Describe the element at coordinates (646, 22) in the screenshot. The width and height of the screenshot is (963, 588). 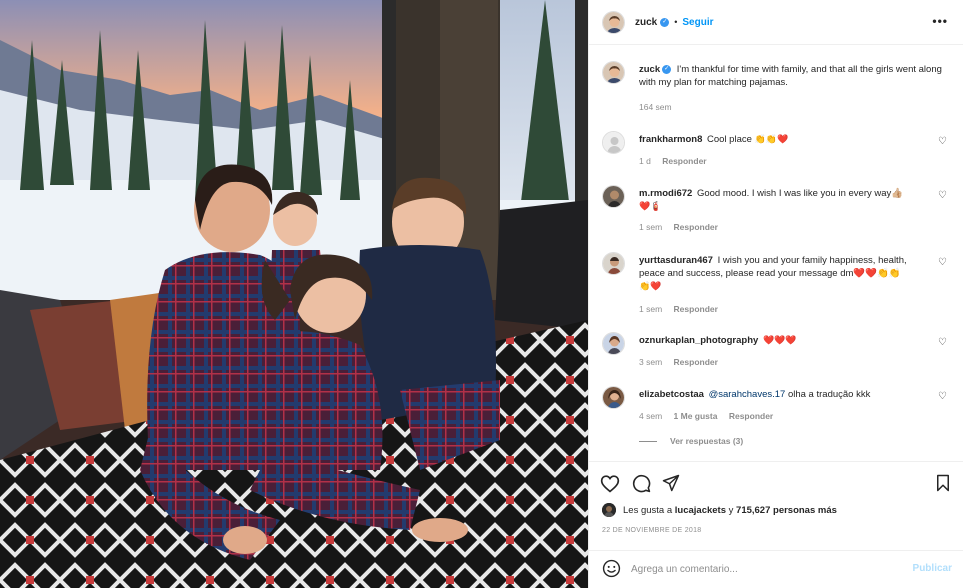
I see `author-username: zuck` at that location.